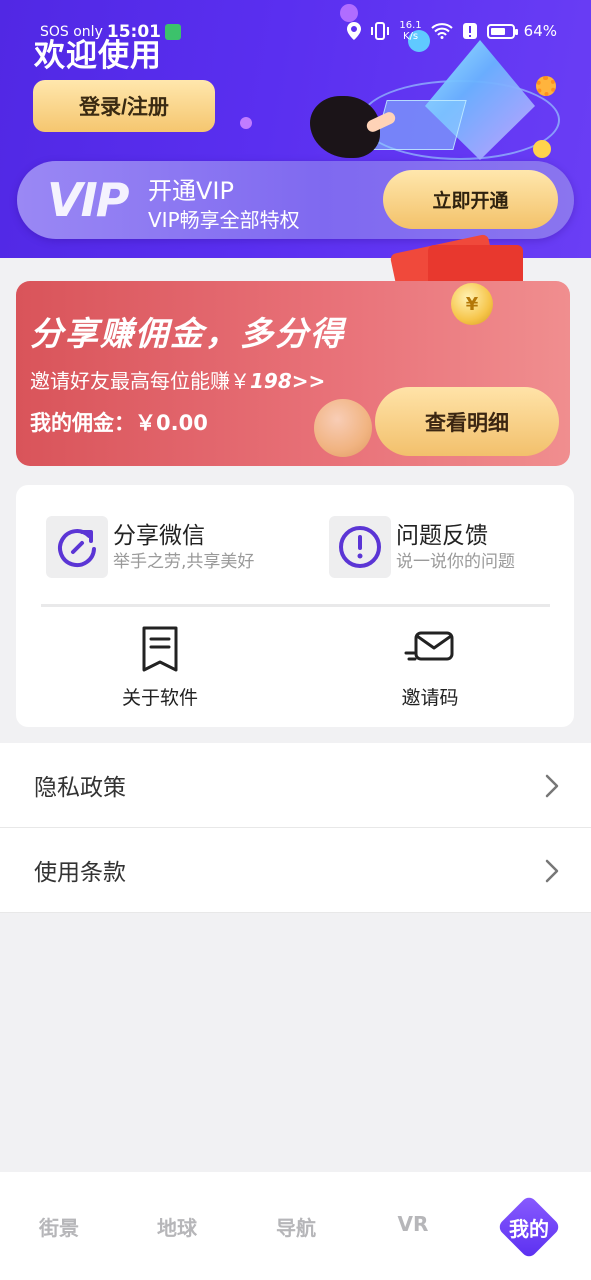 This screenshot has width=591, height=1280. Describe the element at coordinates (469, 31) in the screenshot. I see `alert-icon` at that location.